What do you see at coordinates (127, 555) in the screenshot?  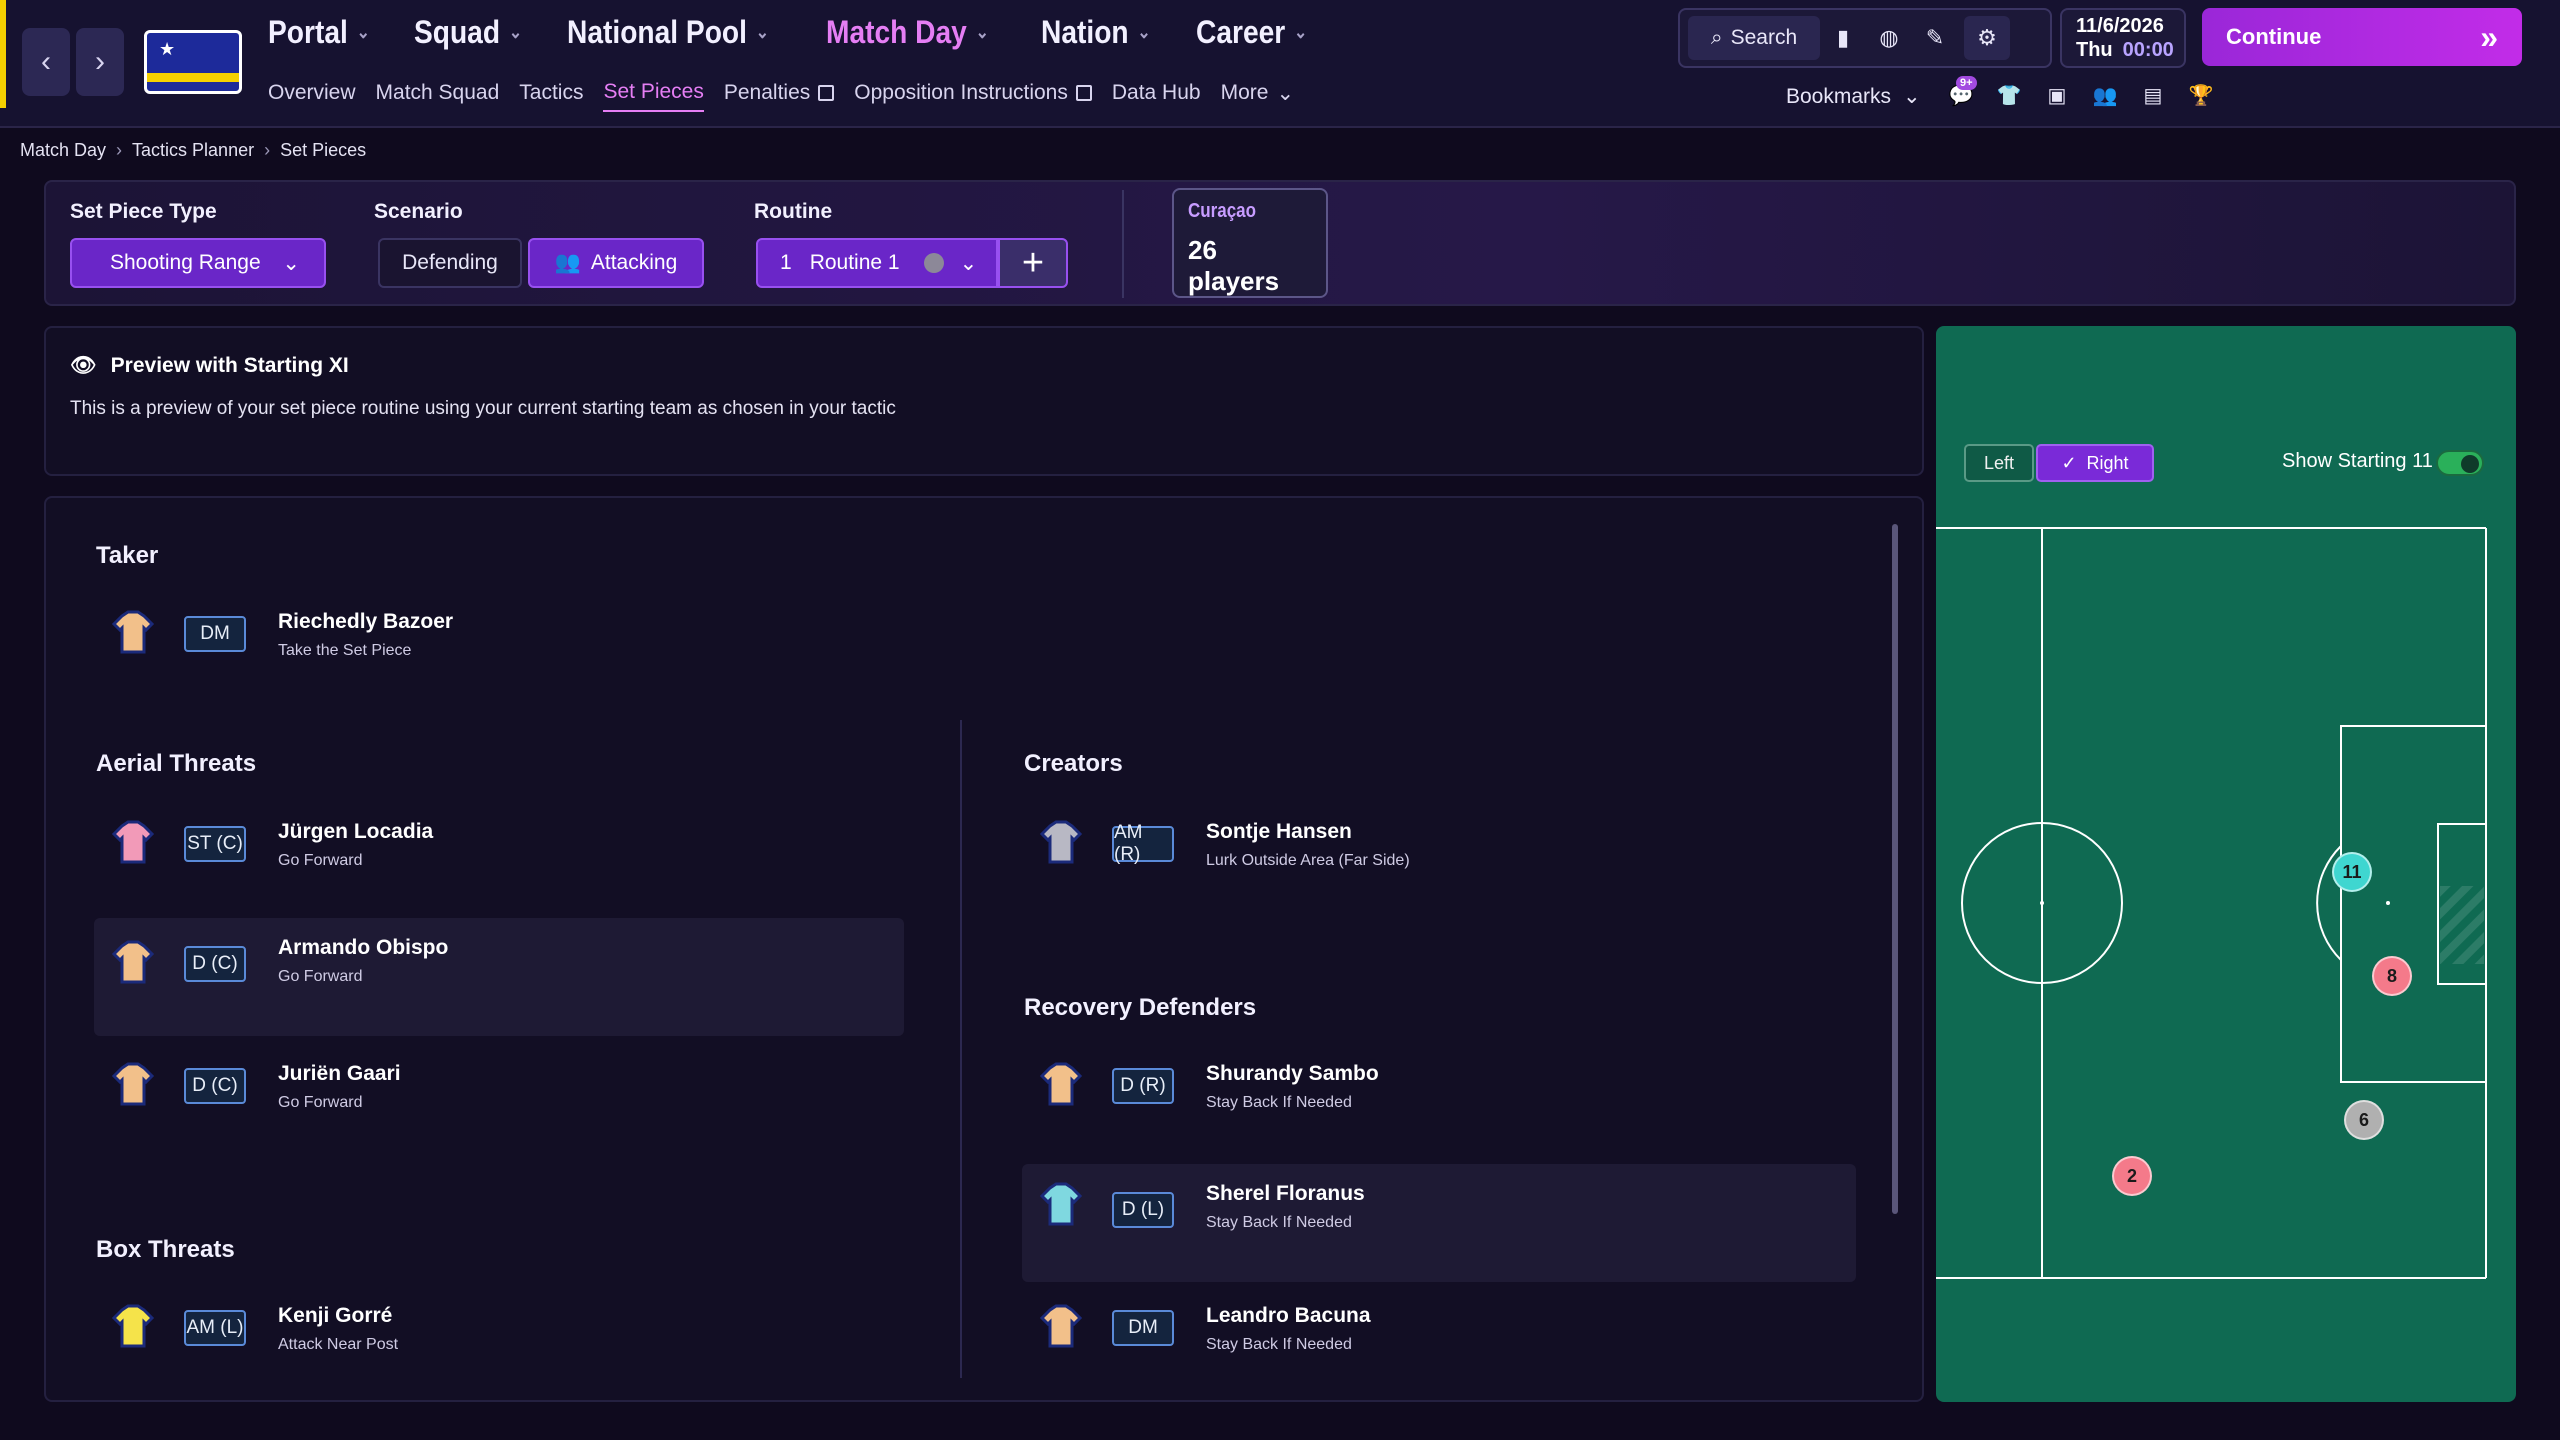 I see `section-title-taker: Taker` at bounding box center [127, 555].